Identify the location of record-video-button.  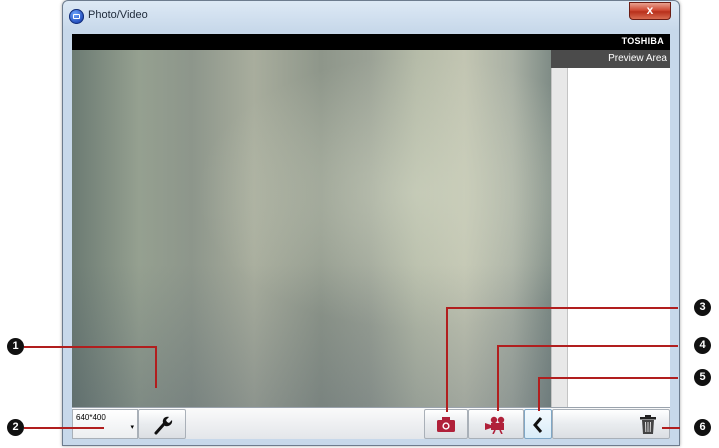
(496, 424).